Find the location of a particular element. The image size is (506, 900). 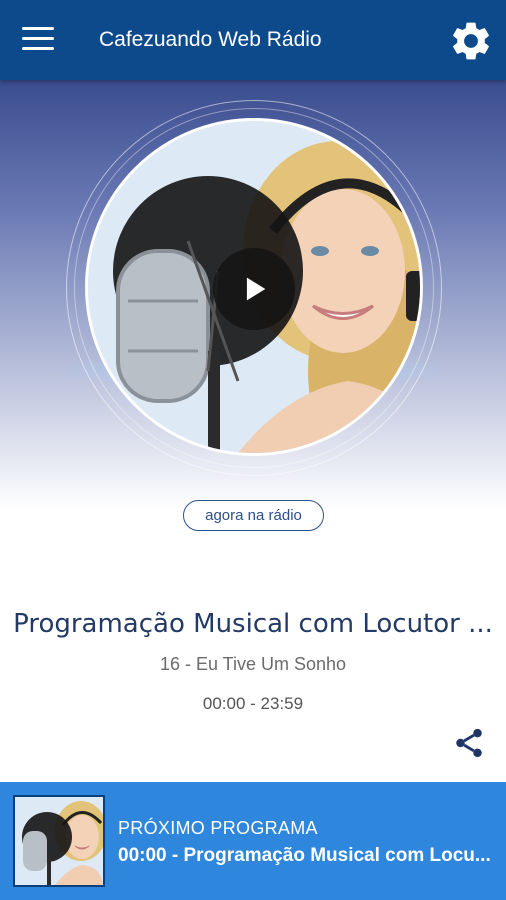

next-program-thumbnail is located at coordinates (59, 841).